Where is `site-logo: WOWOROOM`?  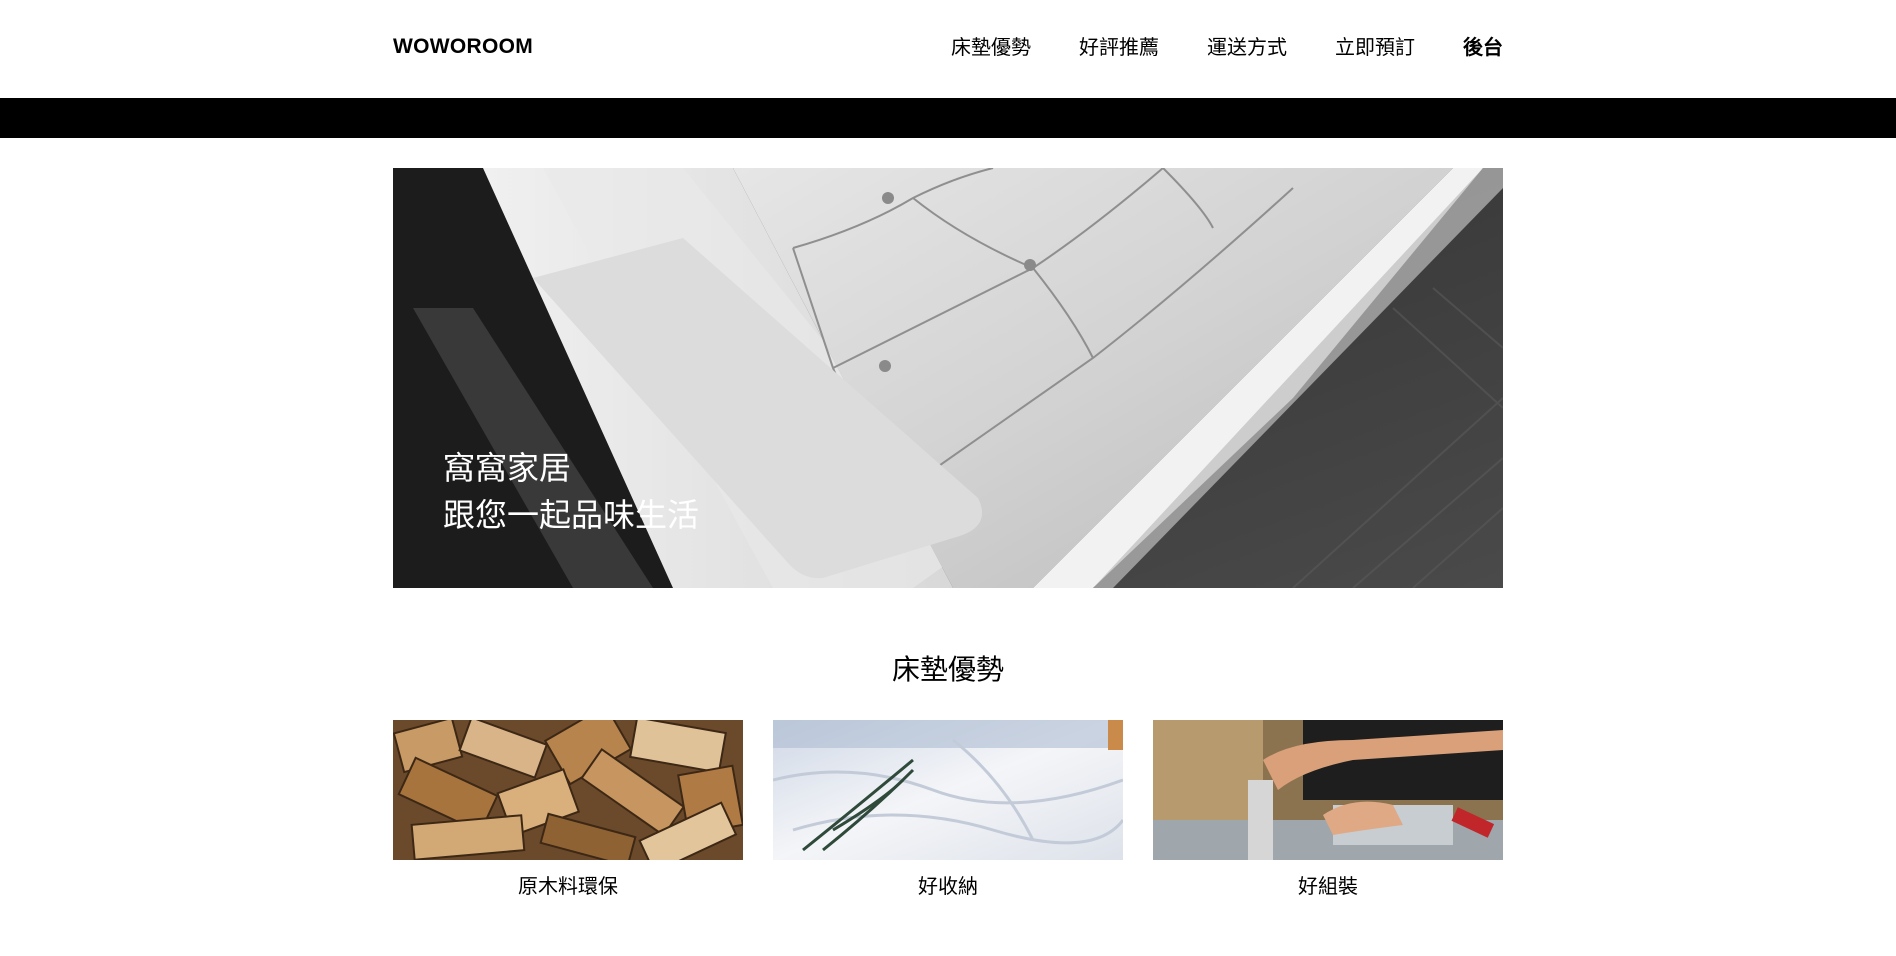 site-logo: WOWOROOM is located at coordinates (463, 47).